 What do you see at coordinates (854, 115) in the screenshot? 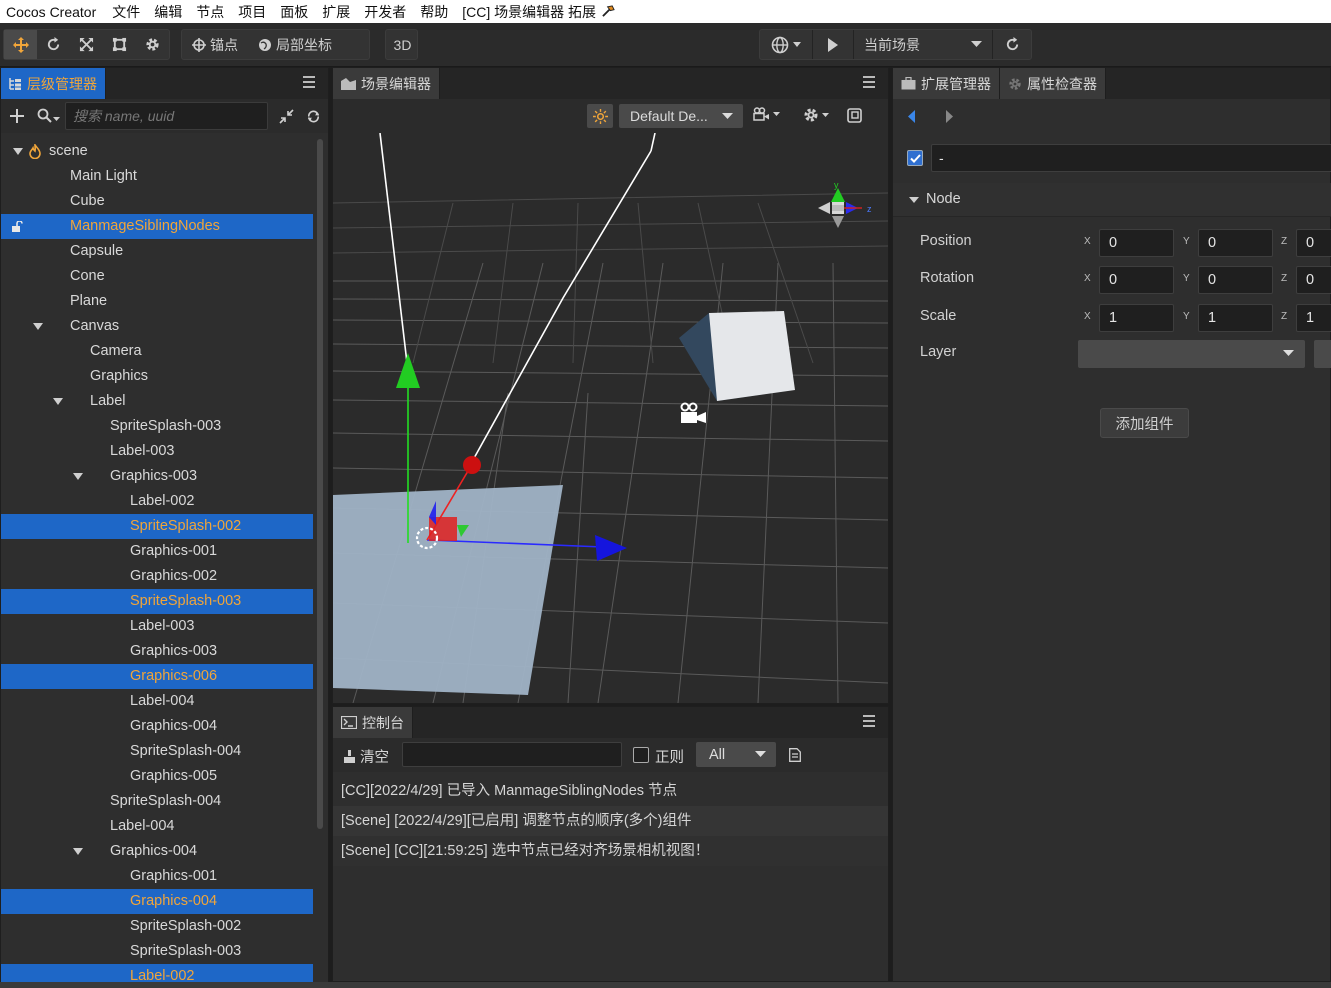
I see `maximize-icon` at bounding box center [854, 115].